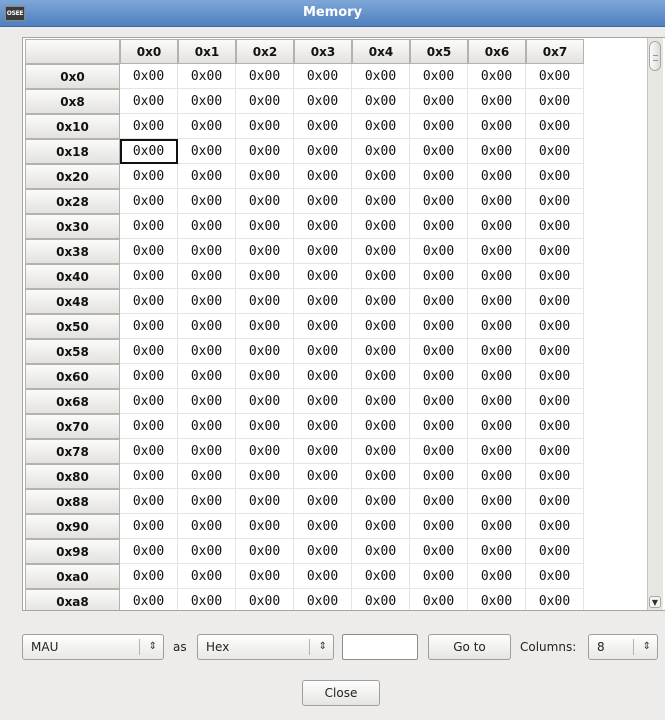 The width and height of the screenshot is (665, 720). What do you see at coordinates (72, 201) in the screenshot?
I see `row-header-0x28: 0x28` at bounding box center [72, 201].